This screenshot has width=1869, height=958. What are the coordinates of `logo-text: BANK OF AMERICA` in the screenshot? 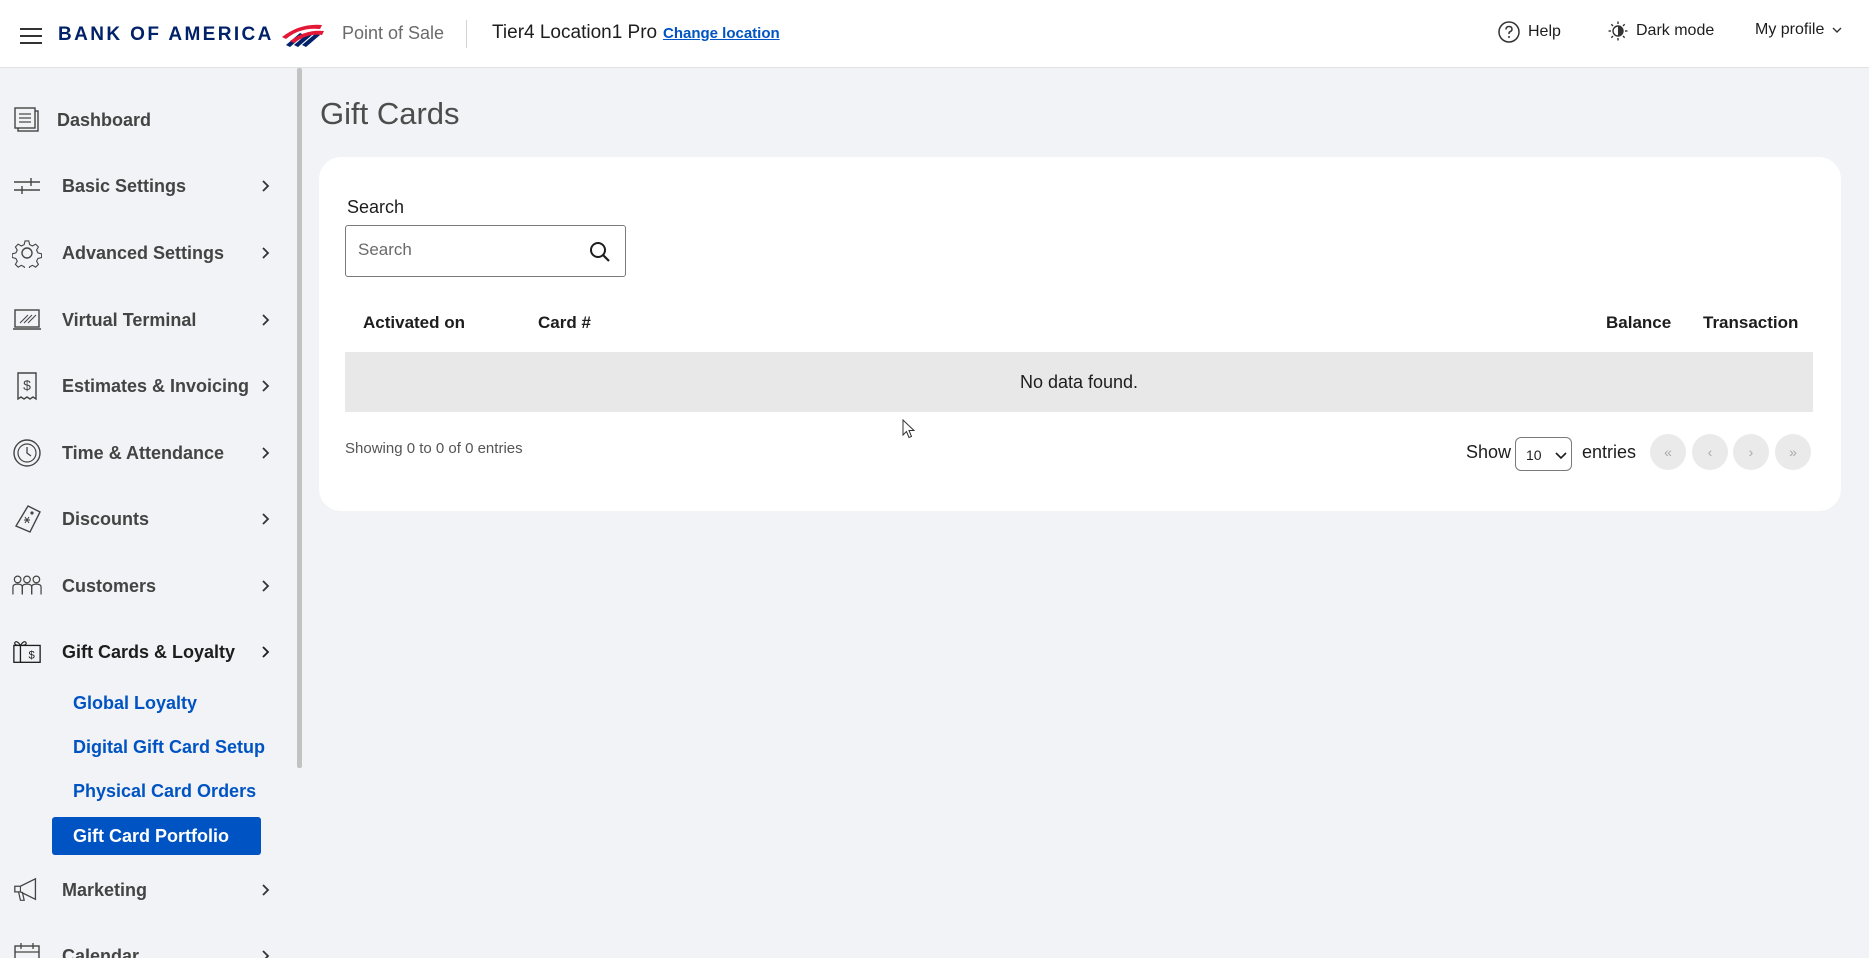 It's located at (166, 34).